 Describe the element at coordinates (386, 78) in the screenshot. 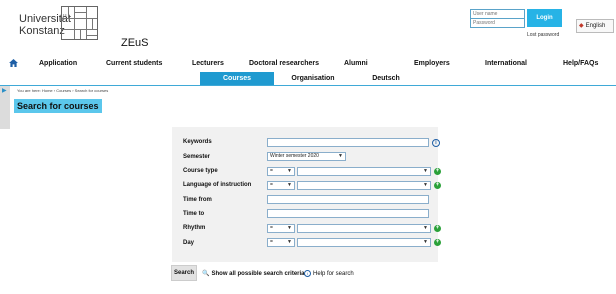

I see `tab-deutsch: Deutsch` at that location.